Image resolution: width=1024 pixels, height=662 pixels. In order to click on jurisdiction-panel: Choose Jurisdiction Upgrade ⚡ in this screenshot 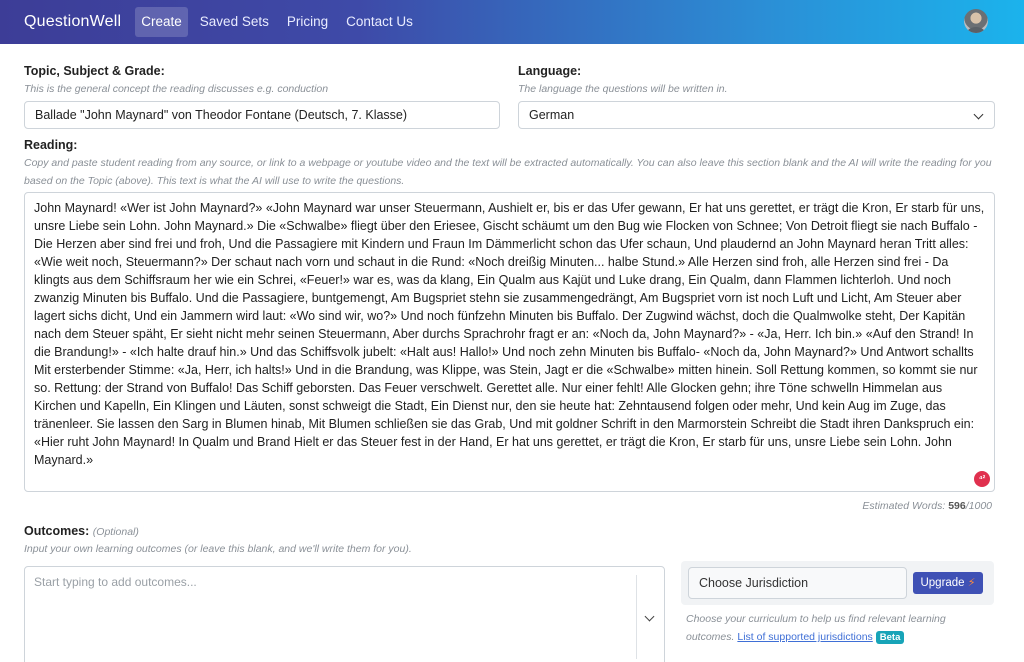, I will do `click(837, 583)`.